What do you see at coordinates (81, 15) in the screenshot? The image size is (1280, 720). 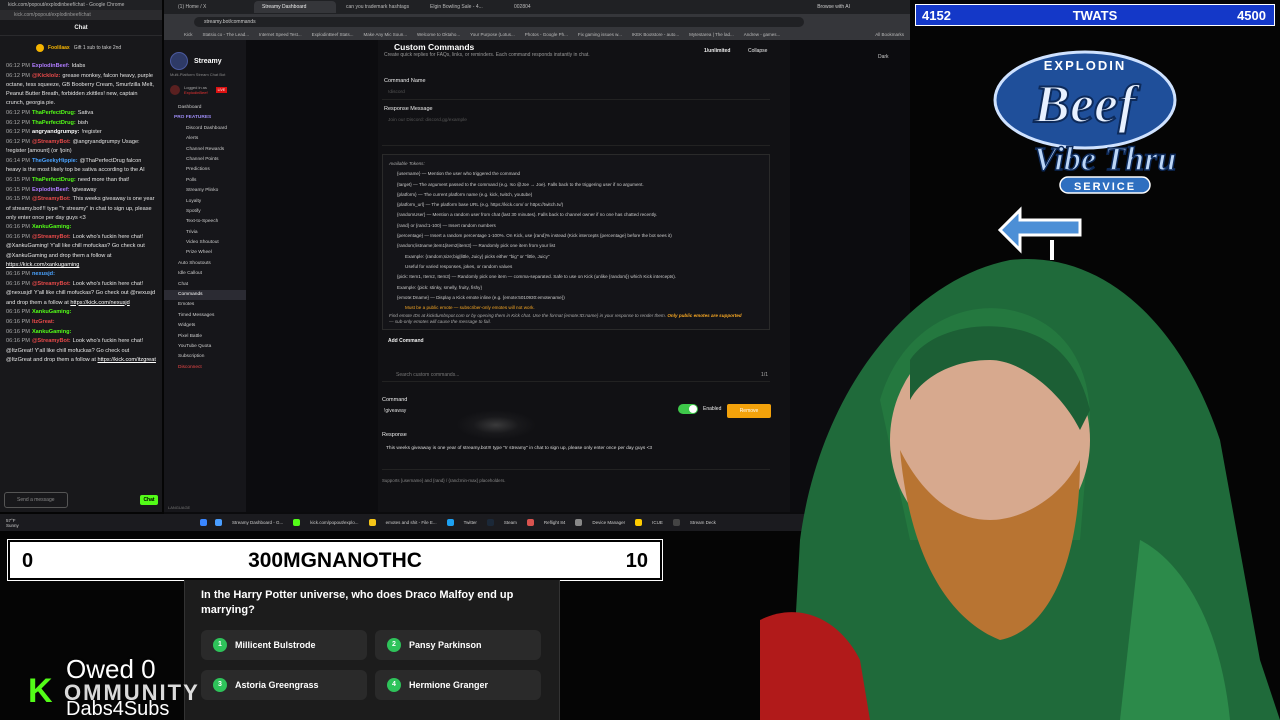 I see `chat-url: kick.com/popout/explodinbeef/chat` at bounding box center [81, 15].